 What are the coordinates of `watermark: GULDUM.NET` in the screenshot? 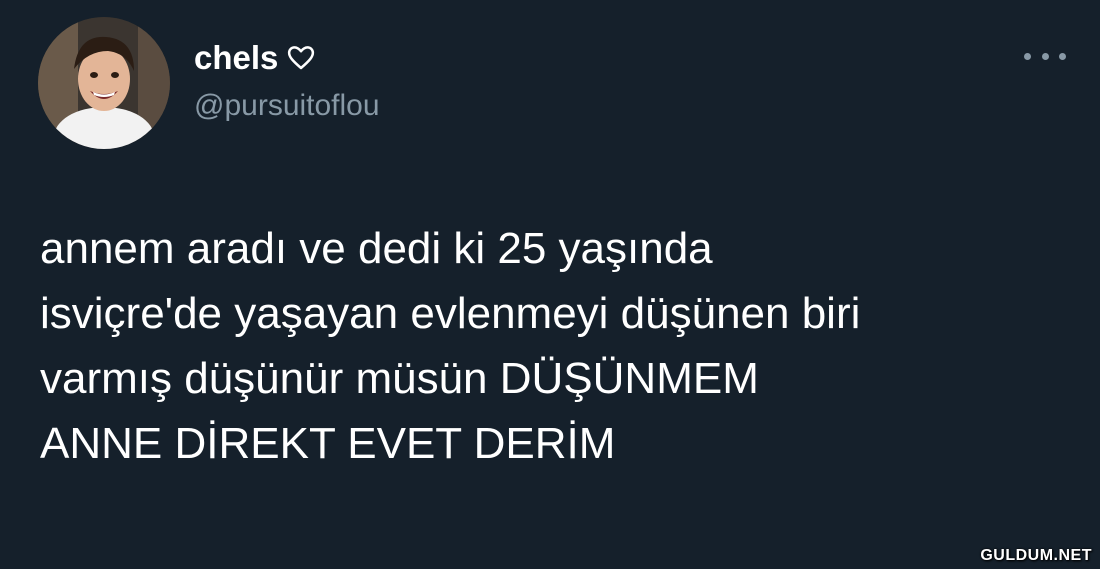 It's located at (1036, 555).